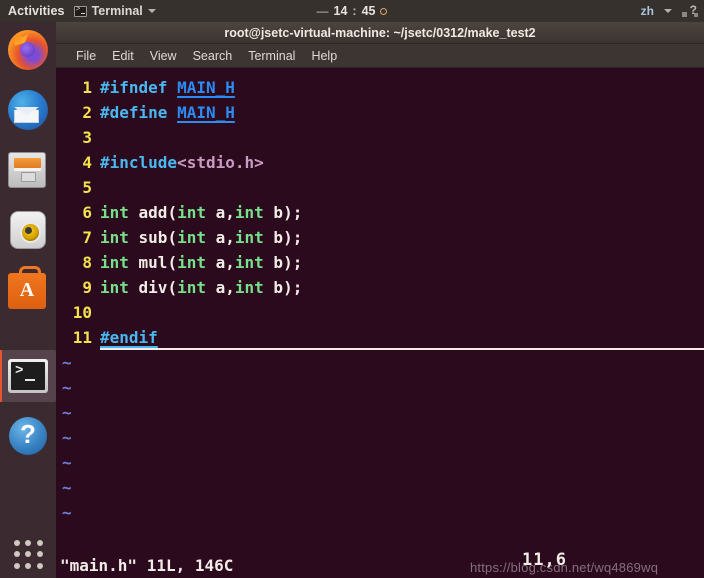  What do you see at coordinates (87, 237) in the screenshot?
I see `line-number: 7` at bounding box center [87, 237].